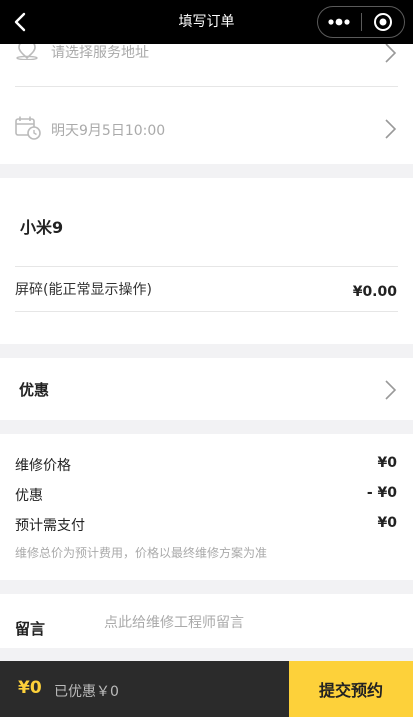  Describe the element at coordinates (100, 53) in the screenshot. I see `address-placeholder: 请选择服务地址` at that location.